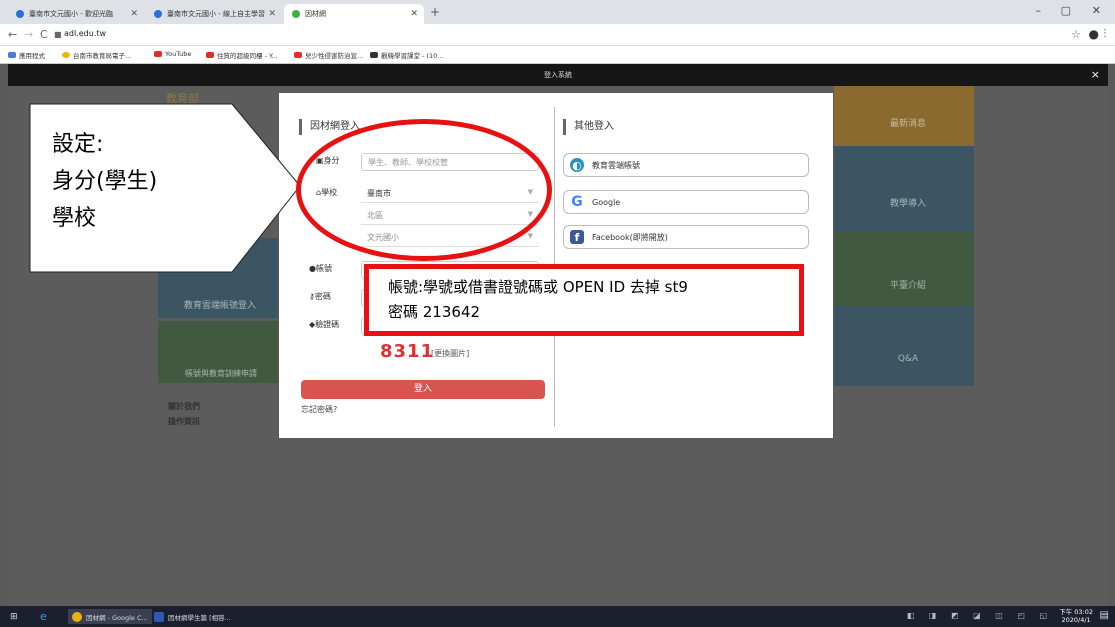 This screenshot has width=1115, height=627. I want to click on instruction-line: 帳號:學號或借書證號碼或 OPEN ID 去掉 st9, so click(538, 287).